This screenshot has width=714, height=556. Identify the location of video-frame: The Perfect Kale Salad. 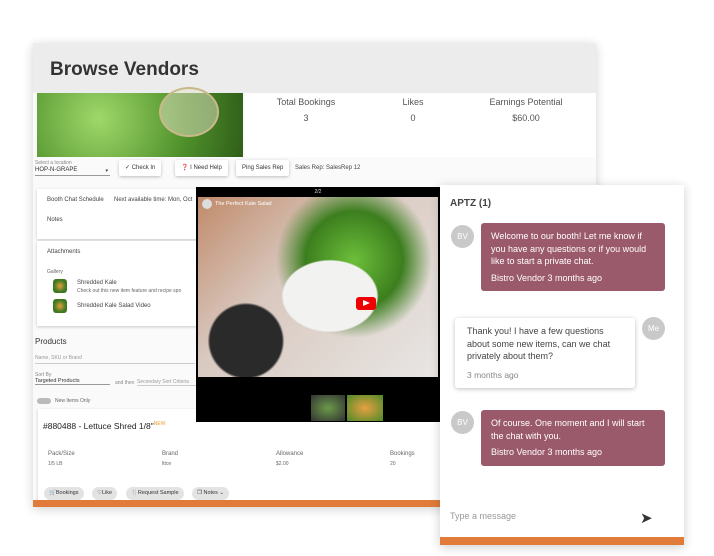
(318, 287).